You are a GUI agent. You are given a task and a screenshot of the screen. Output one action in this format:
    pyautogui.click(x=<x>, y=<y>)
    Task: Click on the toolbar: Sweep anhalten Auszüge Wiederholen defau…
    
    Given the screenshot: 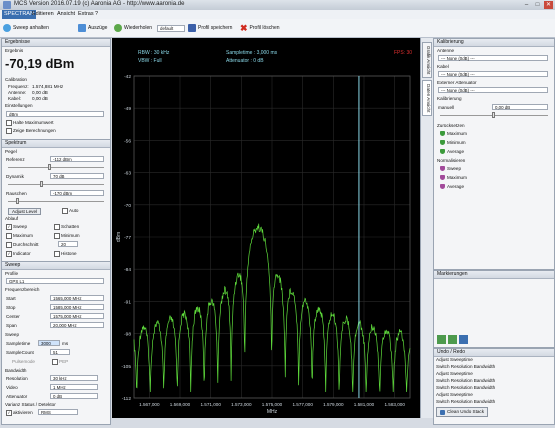 What is the action you would take?
    pyautogui.click(x=277, y=28)
    